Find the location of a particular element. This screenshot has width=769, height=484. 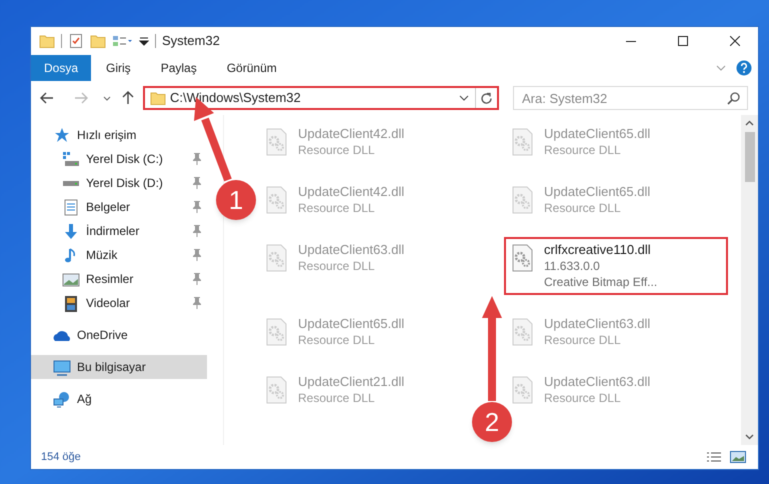

scrollbar is located at coordinates (749, 280).